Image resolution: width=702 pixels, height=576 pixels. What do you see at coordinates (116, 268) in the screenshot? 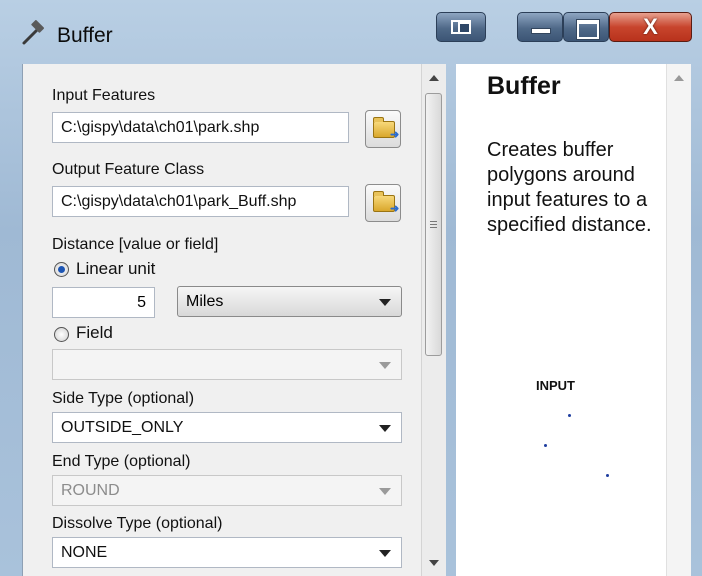
I see `linear-unit-label: Linear unit` at bounding box center [116, 268].